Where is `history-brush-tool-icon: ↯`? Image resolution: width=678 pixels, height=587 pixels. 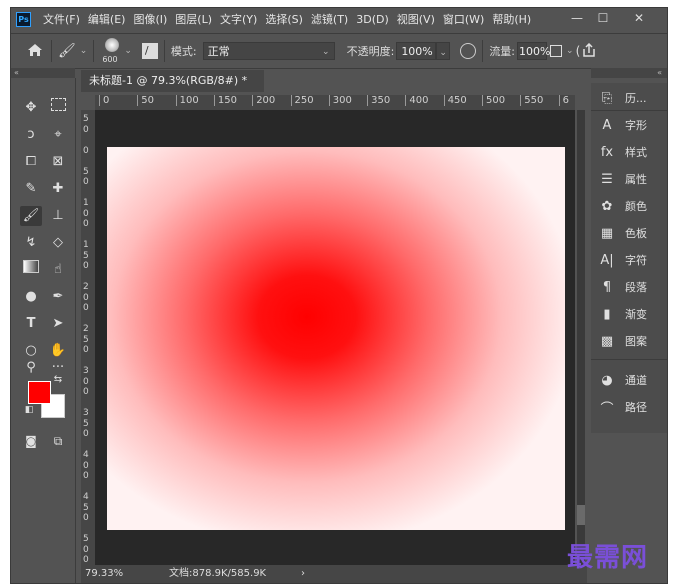
history-brush-tool-icon: ↯ is located at coordinates (31, 243).